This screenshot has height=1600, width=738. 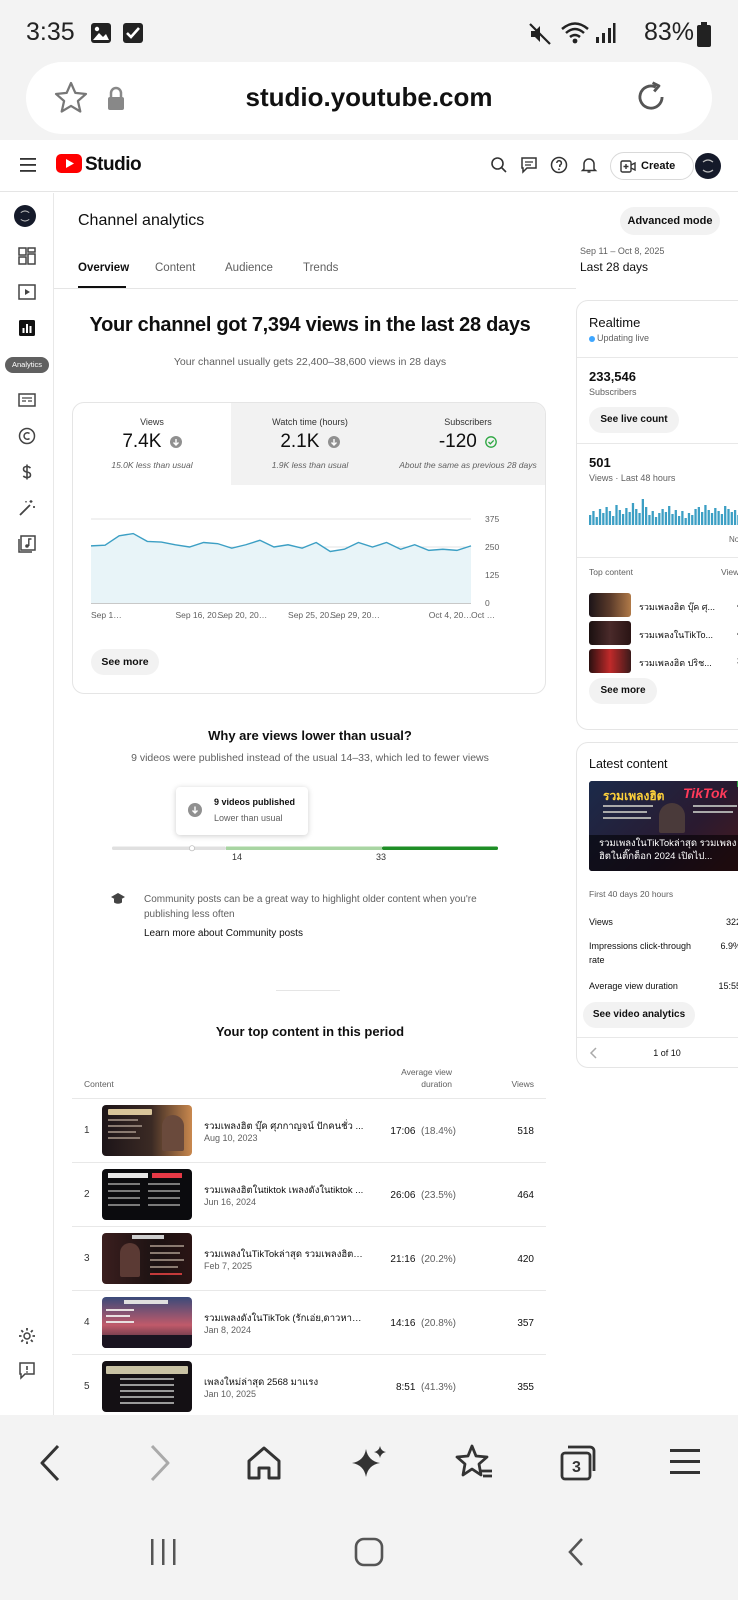 I want to click on realtime-views: 501, so click(x=600, y=462).